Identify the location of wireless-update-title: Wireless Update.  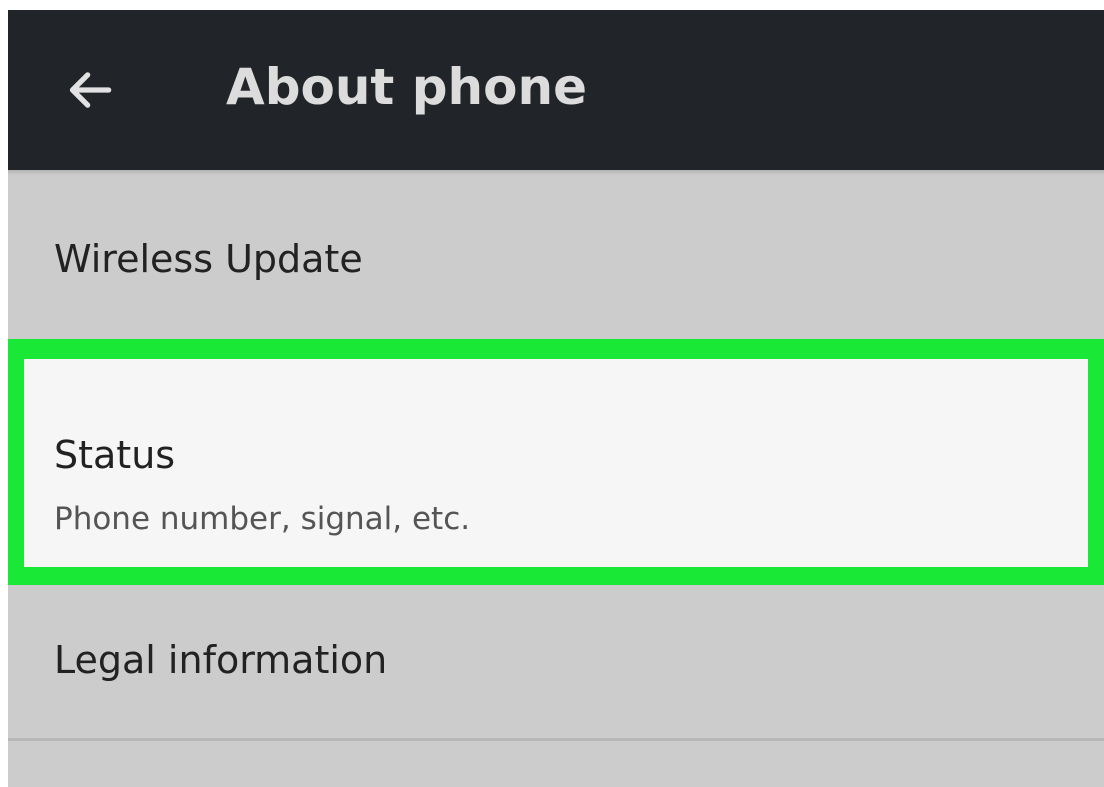
(208, 259).